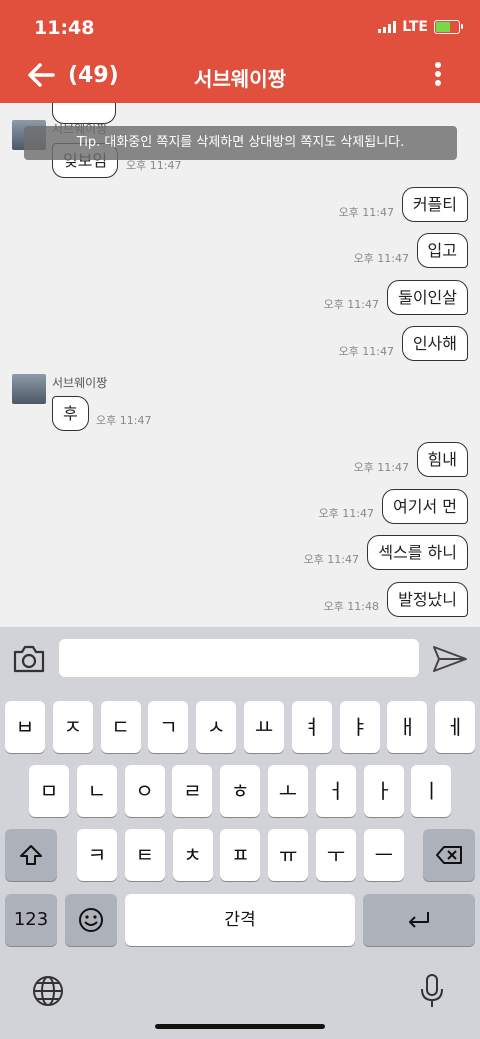 This screenshot has width=480, height=1039. Describe the element at coordinates (80, 383) in the screenshot. I see `sender-name: 서브웨이짱` at that location.